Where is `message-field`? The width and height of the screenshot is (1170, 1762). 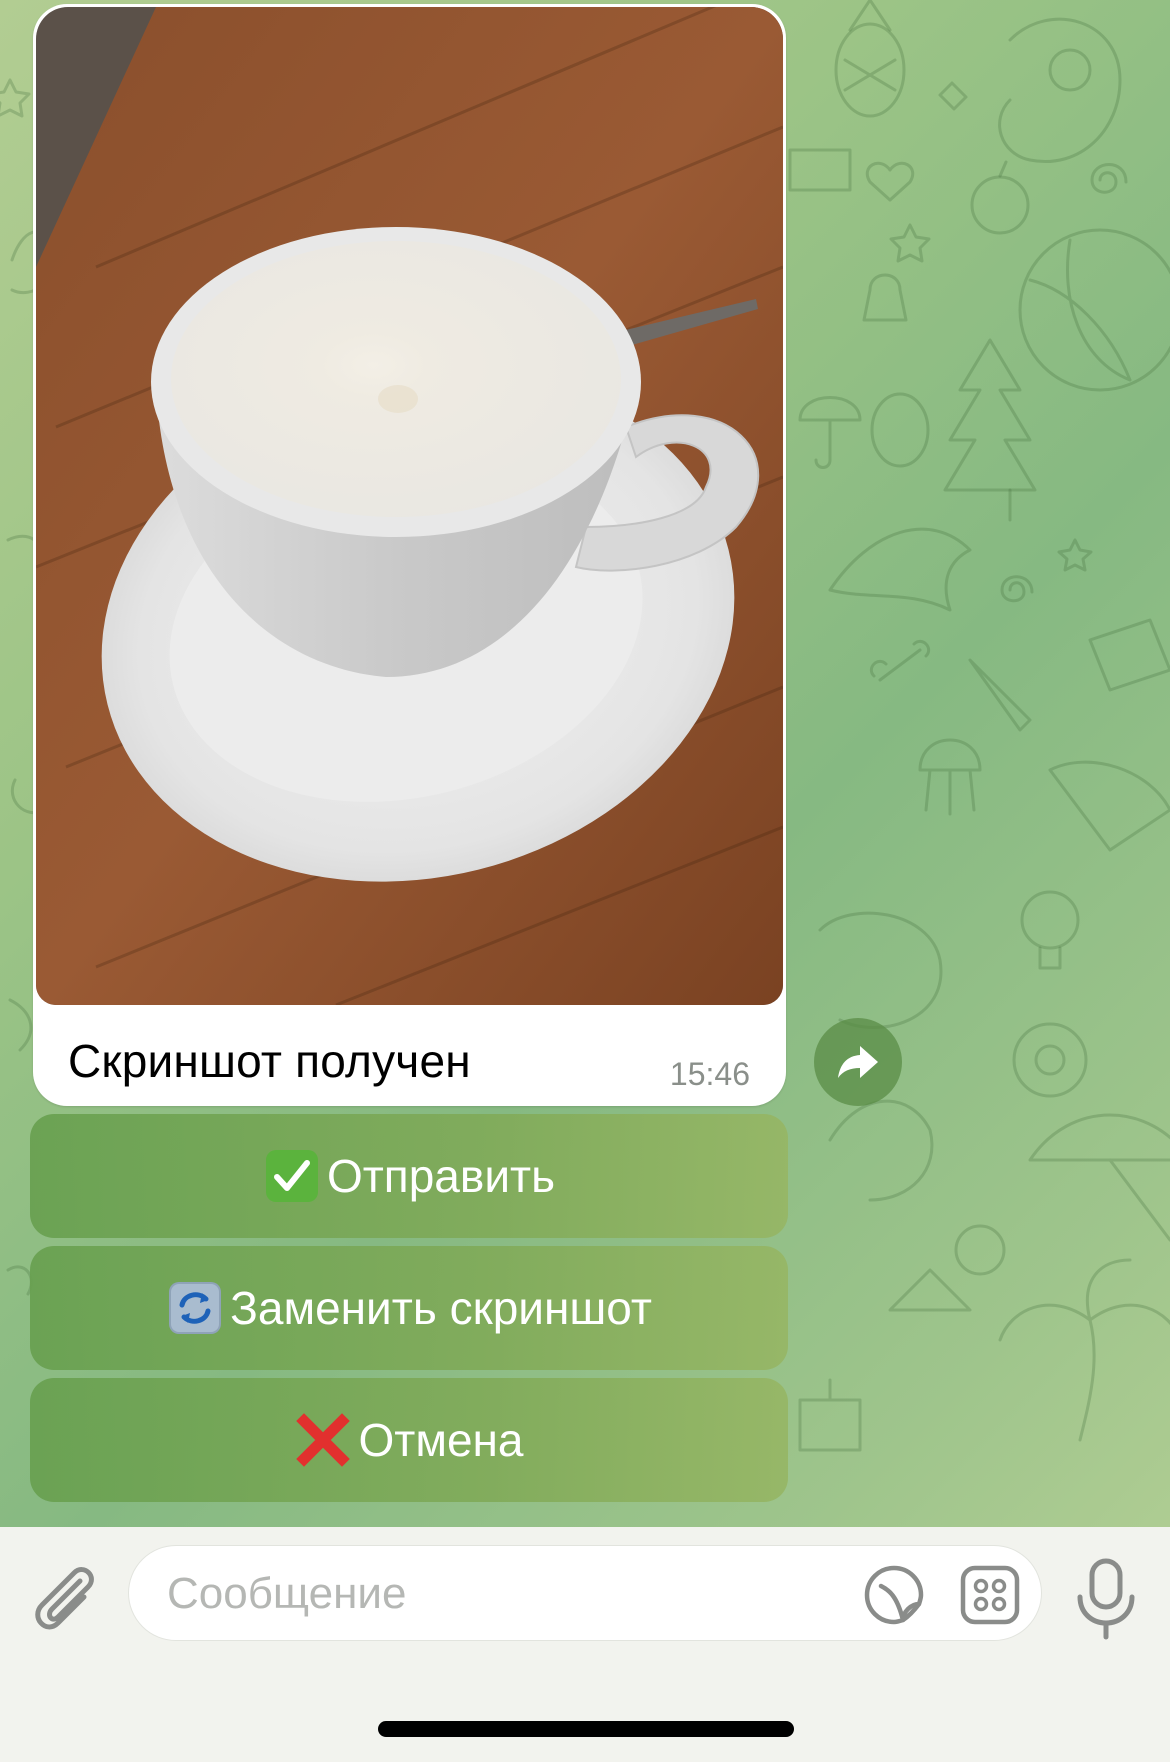
message-field is located at coordinates (585, 1593).